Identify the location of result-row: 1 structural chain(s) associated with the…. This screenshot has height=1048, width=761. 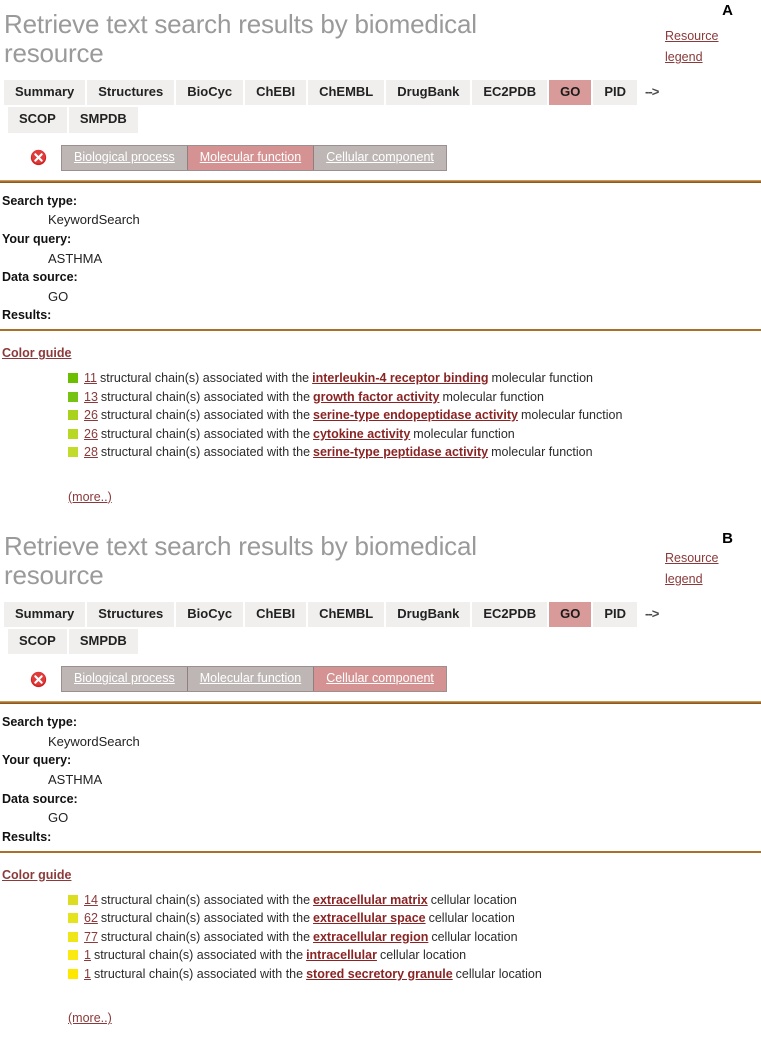
(414, 955).